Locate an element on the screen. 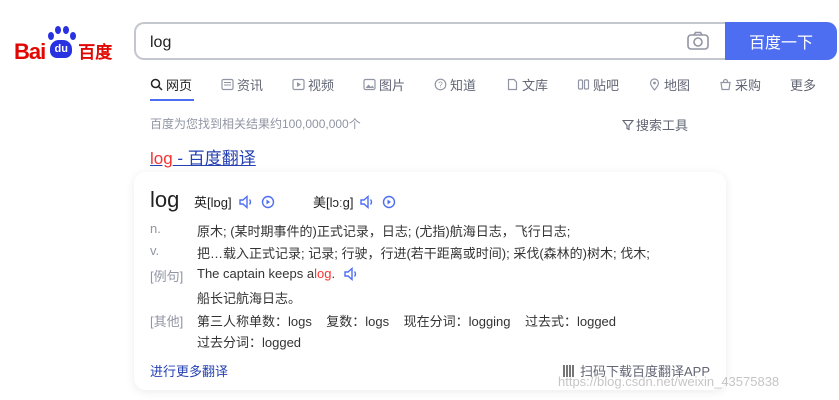 This screenshot has height=400, width=839. search-button: 百度一下 is located at coordinates (781, 41).